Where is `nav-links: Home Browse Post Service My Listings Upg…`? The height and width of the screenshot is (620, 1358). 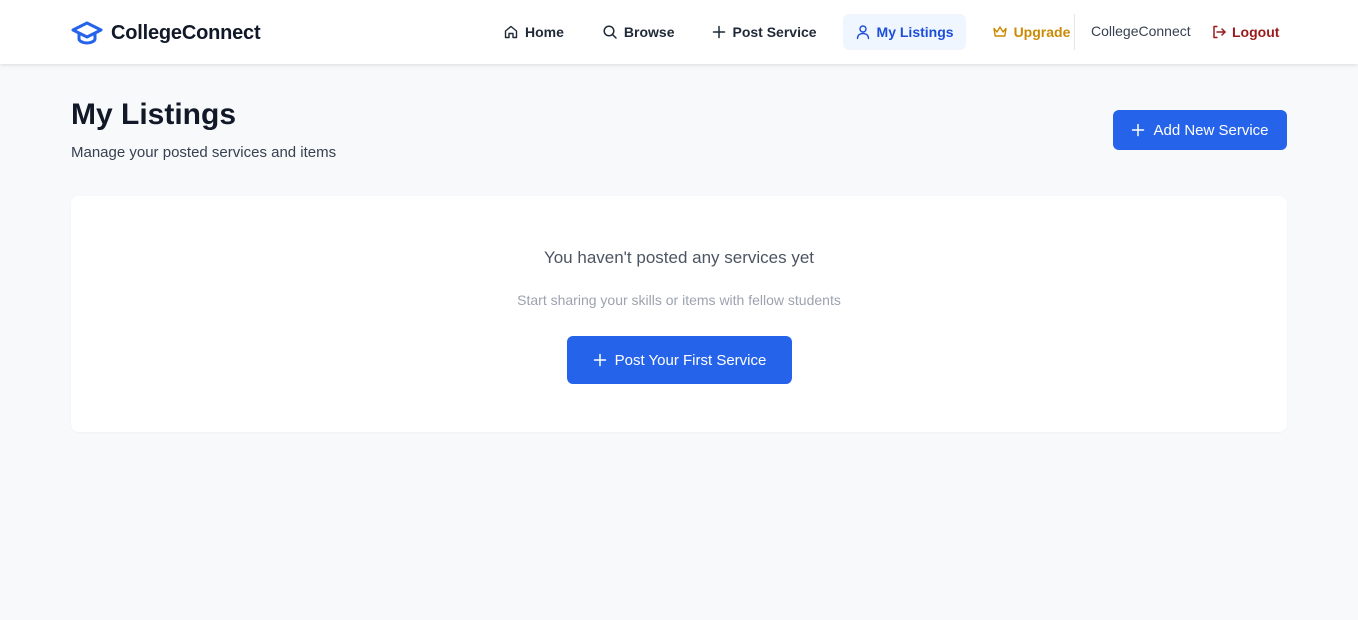 nav-links: Home Browse Post Service My Listings Upg… is located at coordinates (793, 32).